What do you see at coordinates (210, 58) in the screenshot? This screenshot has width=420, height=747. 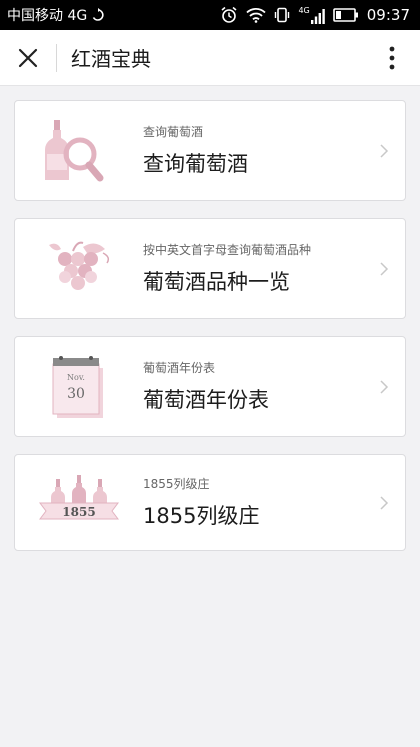 I see `app-header: 红酒宝典` at bounding box center [210, 58].